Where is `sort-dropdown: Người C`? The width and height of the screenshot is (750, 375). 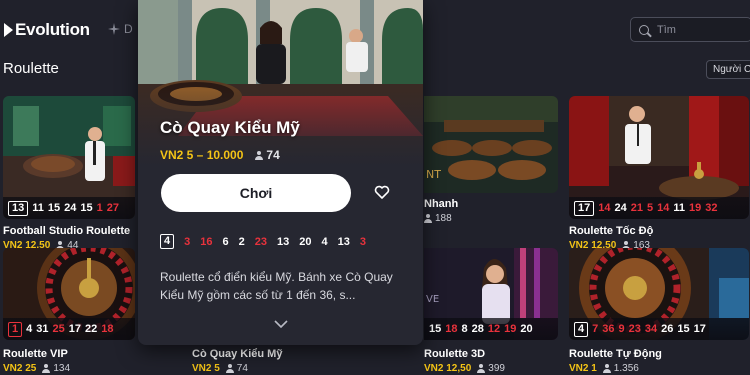 sort-dropdown: Người C is located at coordinates (728, 69).